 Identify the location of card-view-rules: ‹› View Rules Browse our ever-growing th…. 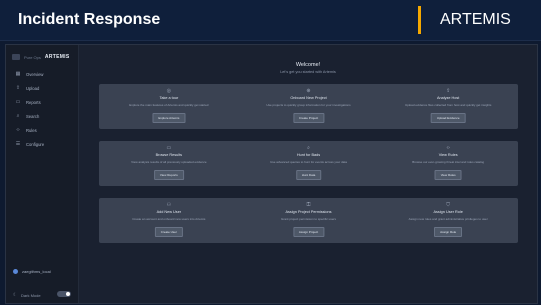
(448, 163).